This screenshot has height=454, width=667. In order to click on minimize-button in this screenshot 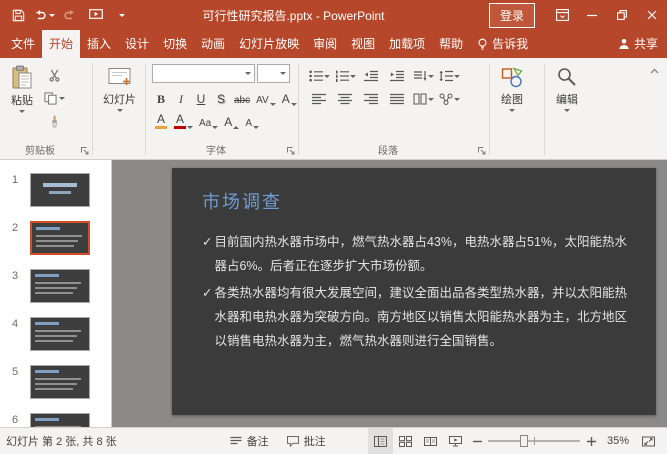, I will do `click(592, 15)`.